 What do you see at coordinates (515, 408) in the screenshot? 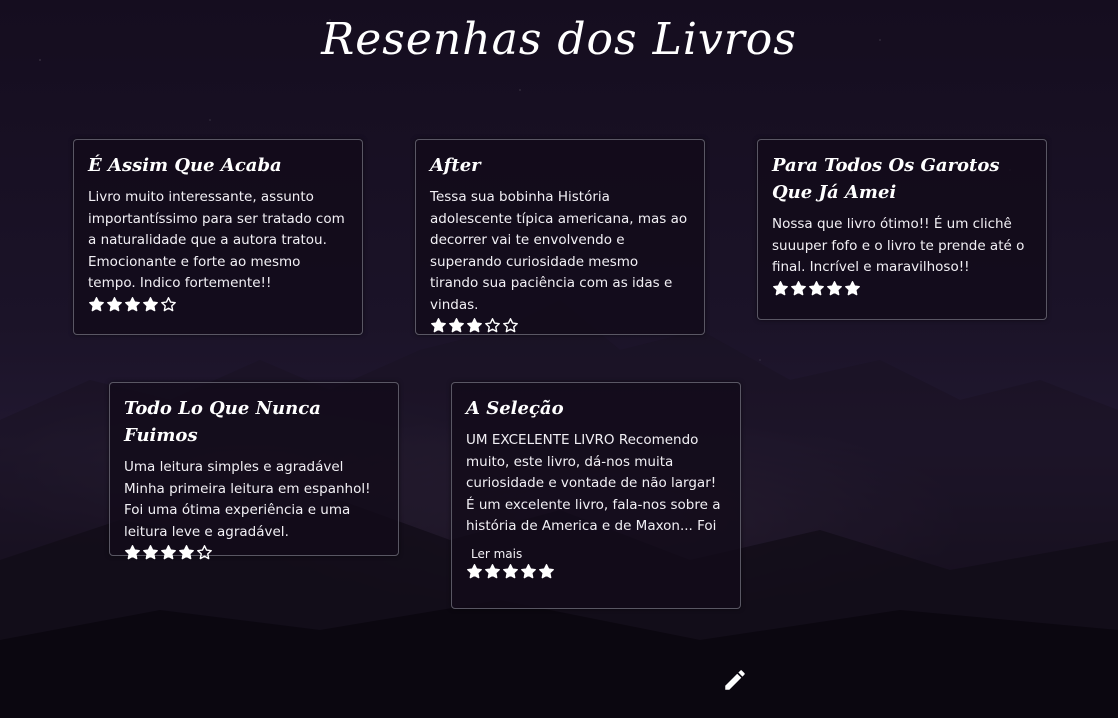
I see `review-title: A Seleção` at bounding box center [515, 408].